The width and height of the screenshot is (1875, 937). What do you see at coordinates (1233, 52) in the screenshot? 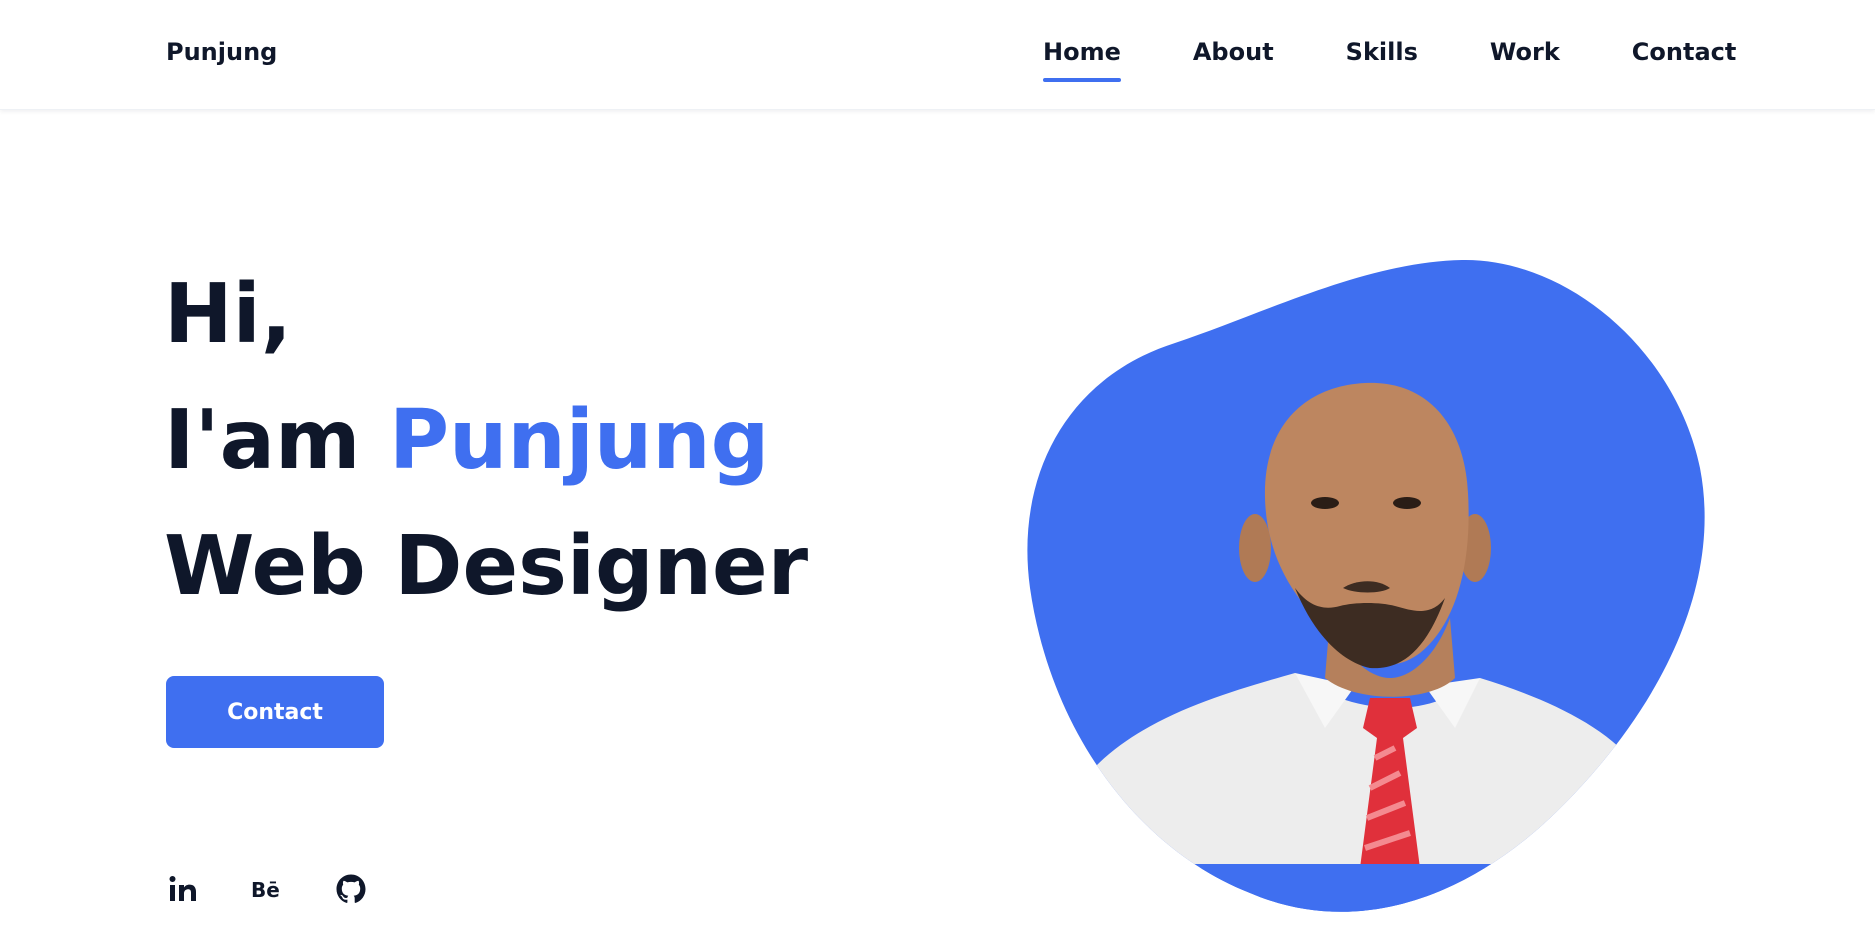
I see `nav-link-about: About` at bounding box center [1233, 52].